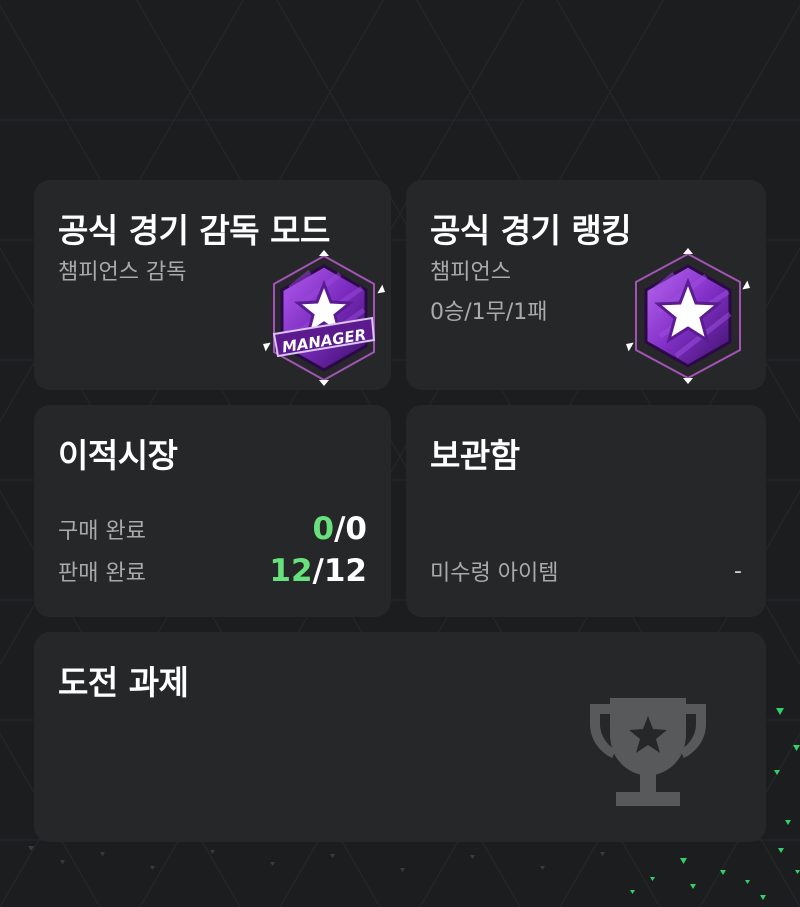 The width and height of the screenshot is (800, 907). What do you see at coordinates (118, 455) in the screenshot?
I see `transfer-market-title: 이적시장` at bounding box center [118, 455].